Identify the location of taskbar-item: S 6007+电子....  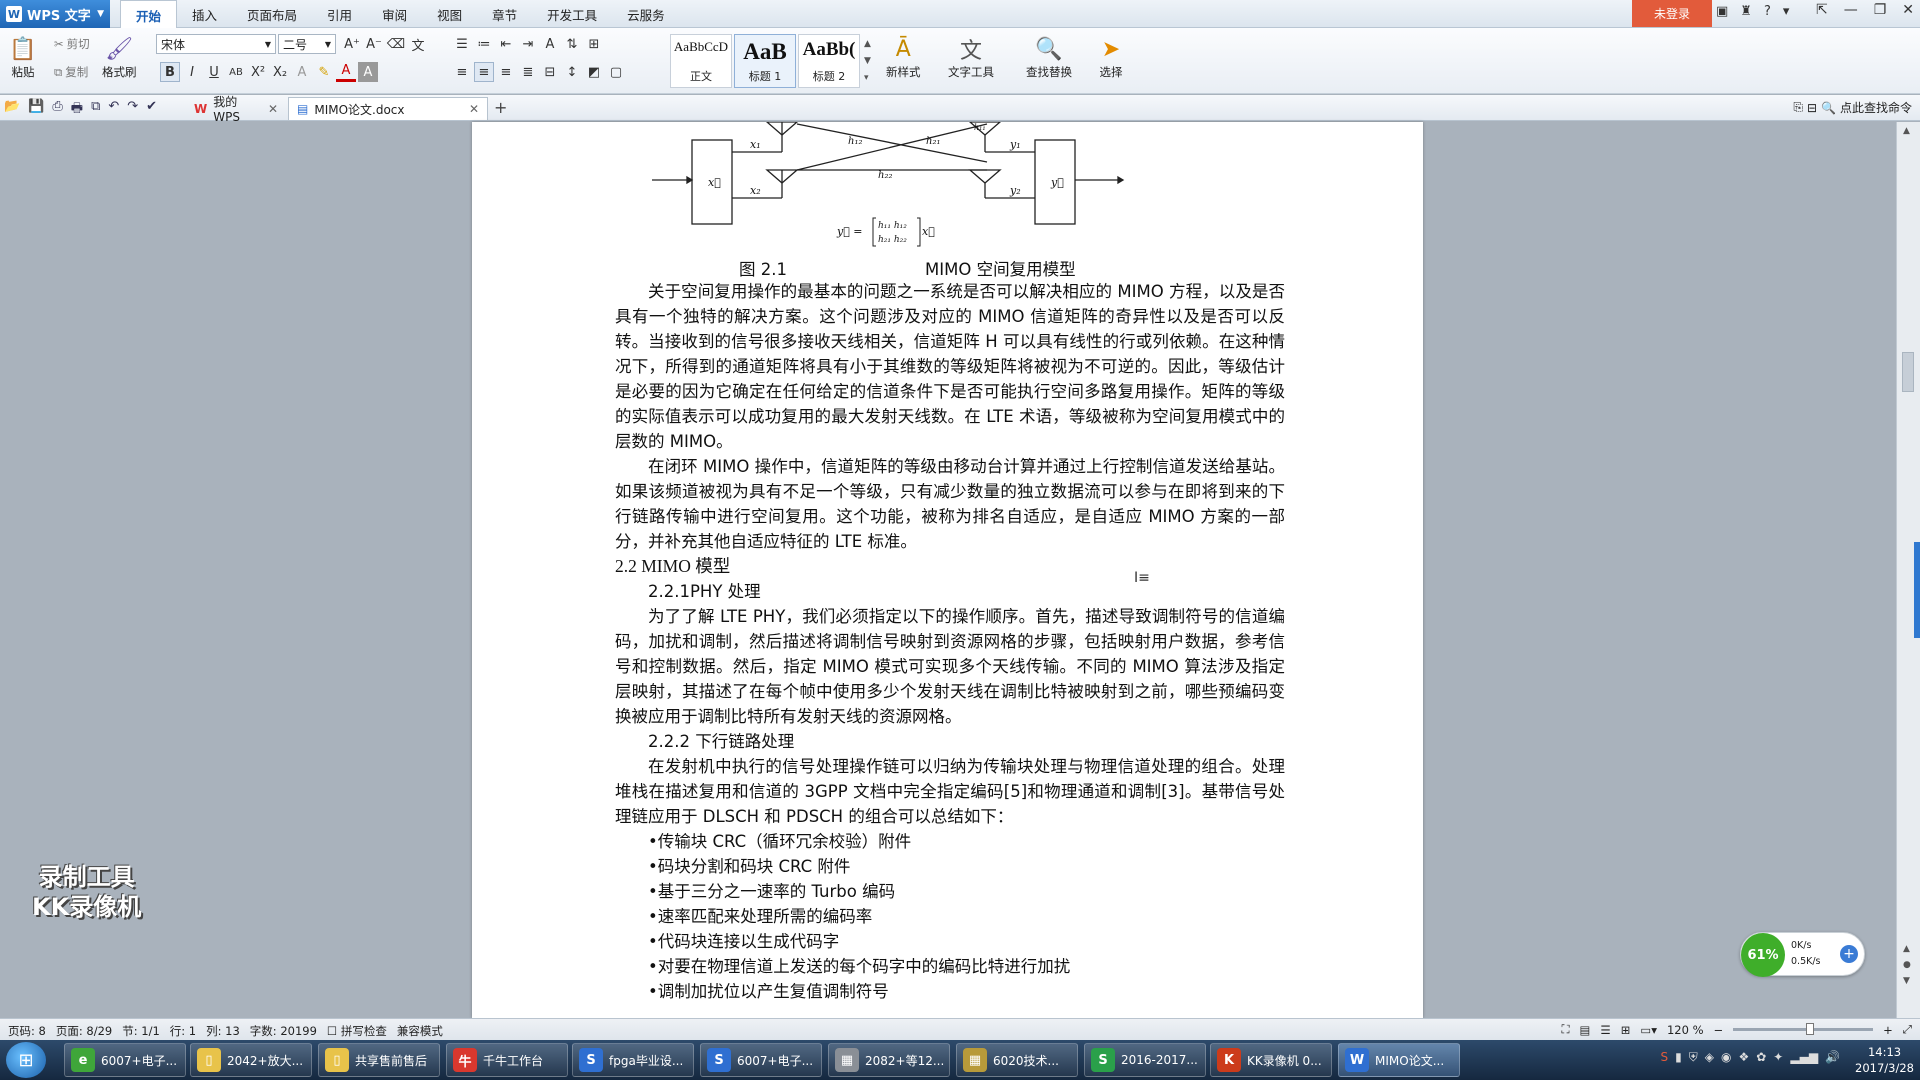
(761, 1060).